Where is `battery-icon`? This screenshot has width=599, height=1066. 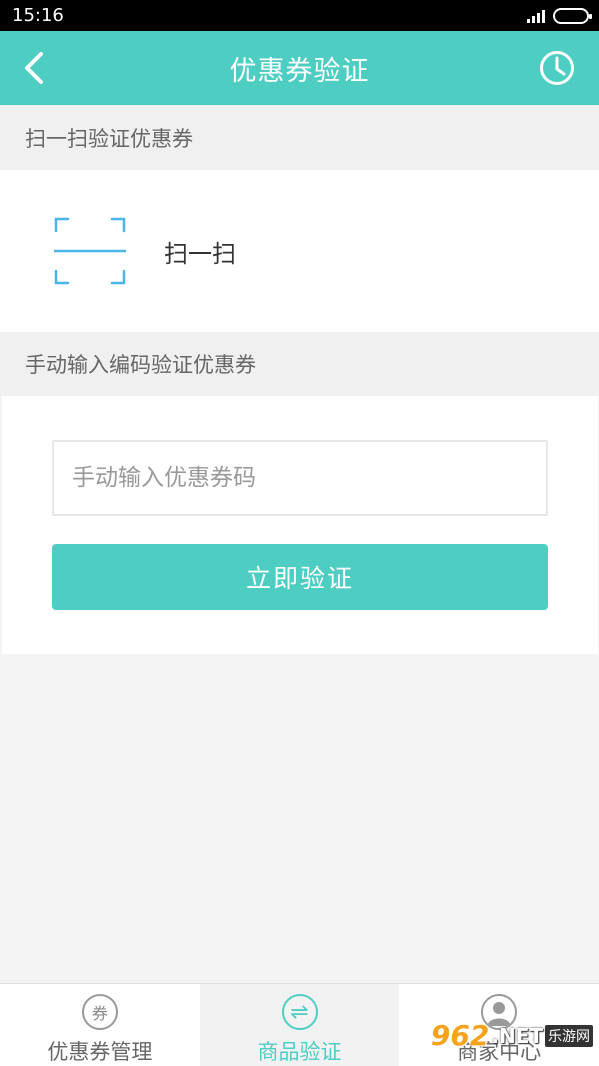 battery-icon is located at coordinates (572, 15).